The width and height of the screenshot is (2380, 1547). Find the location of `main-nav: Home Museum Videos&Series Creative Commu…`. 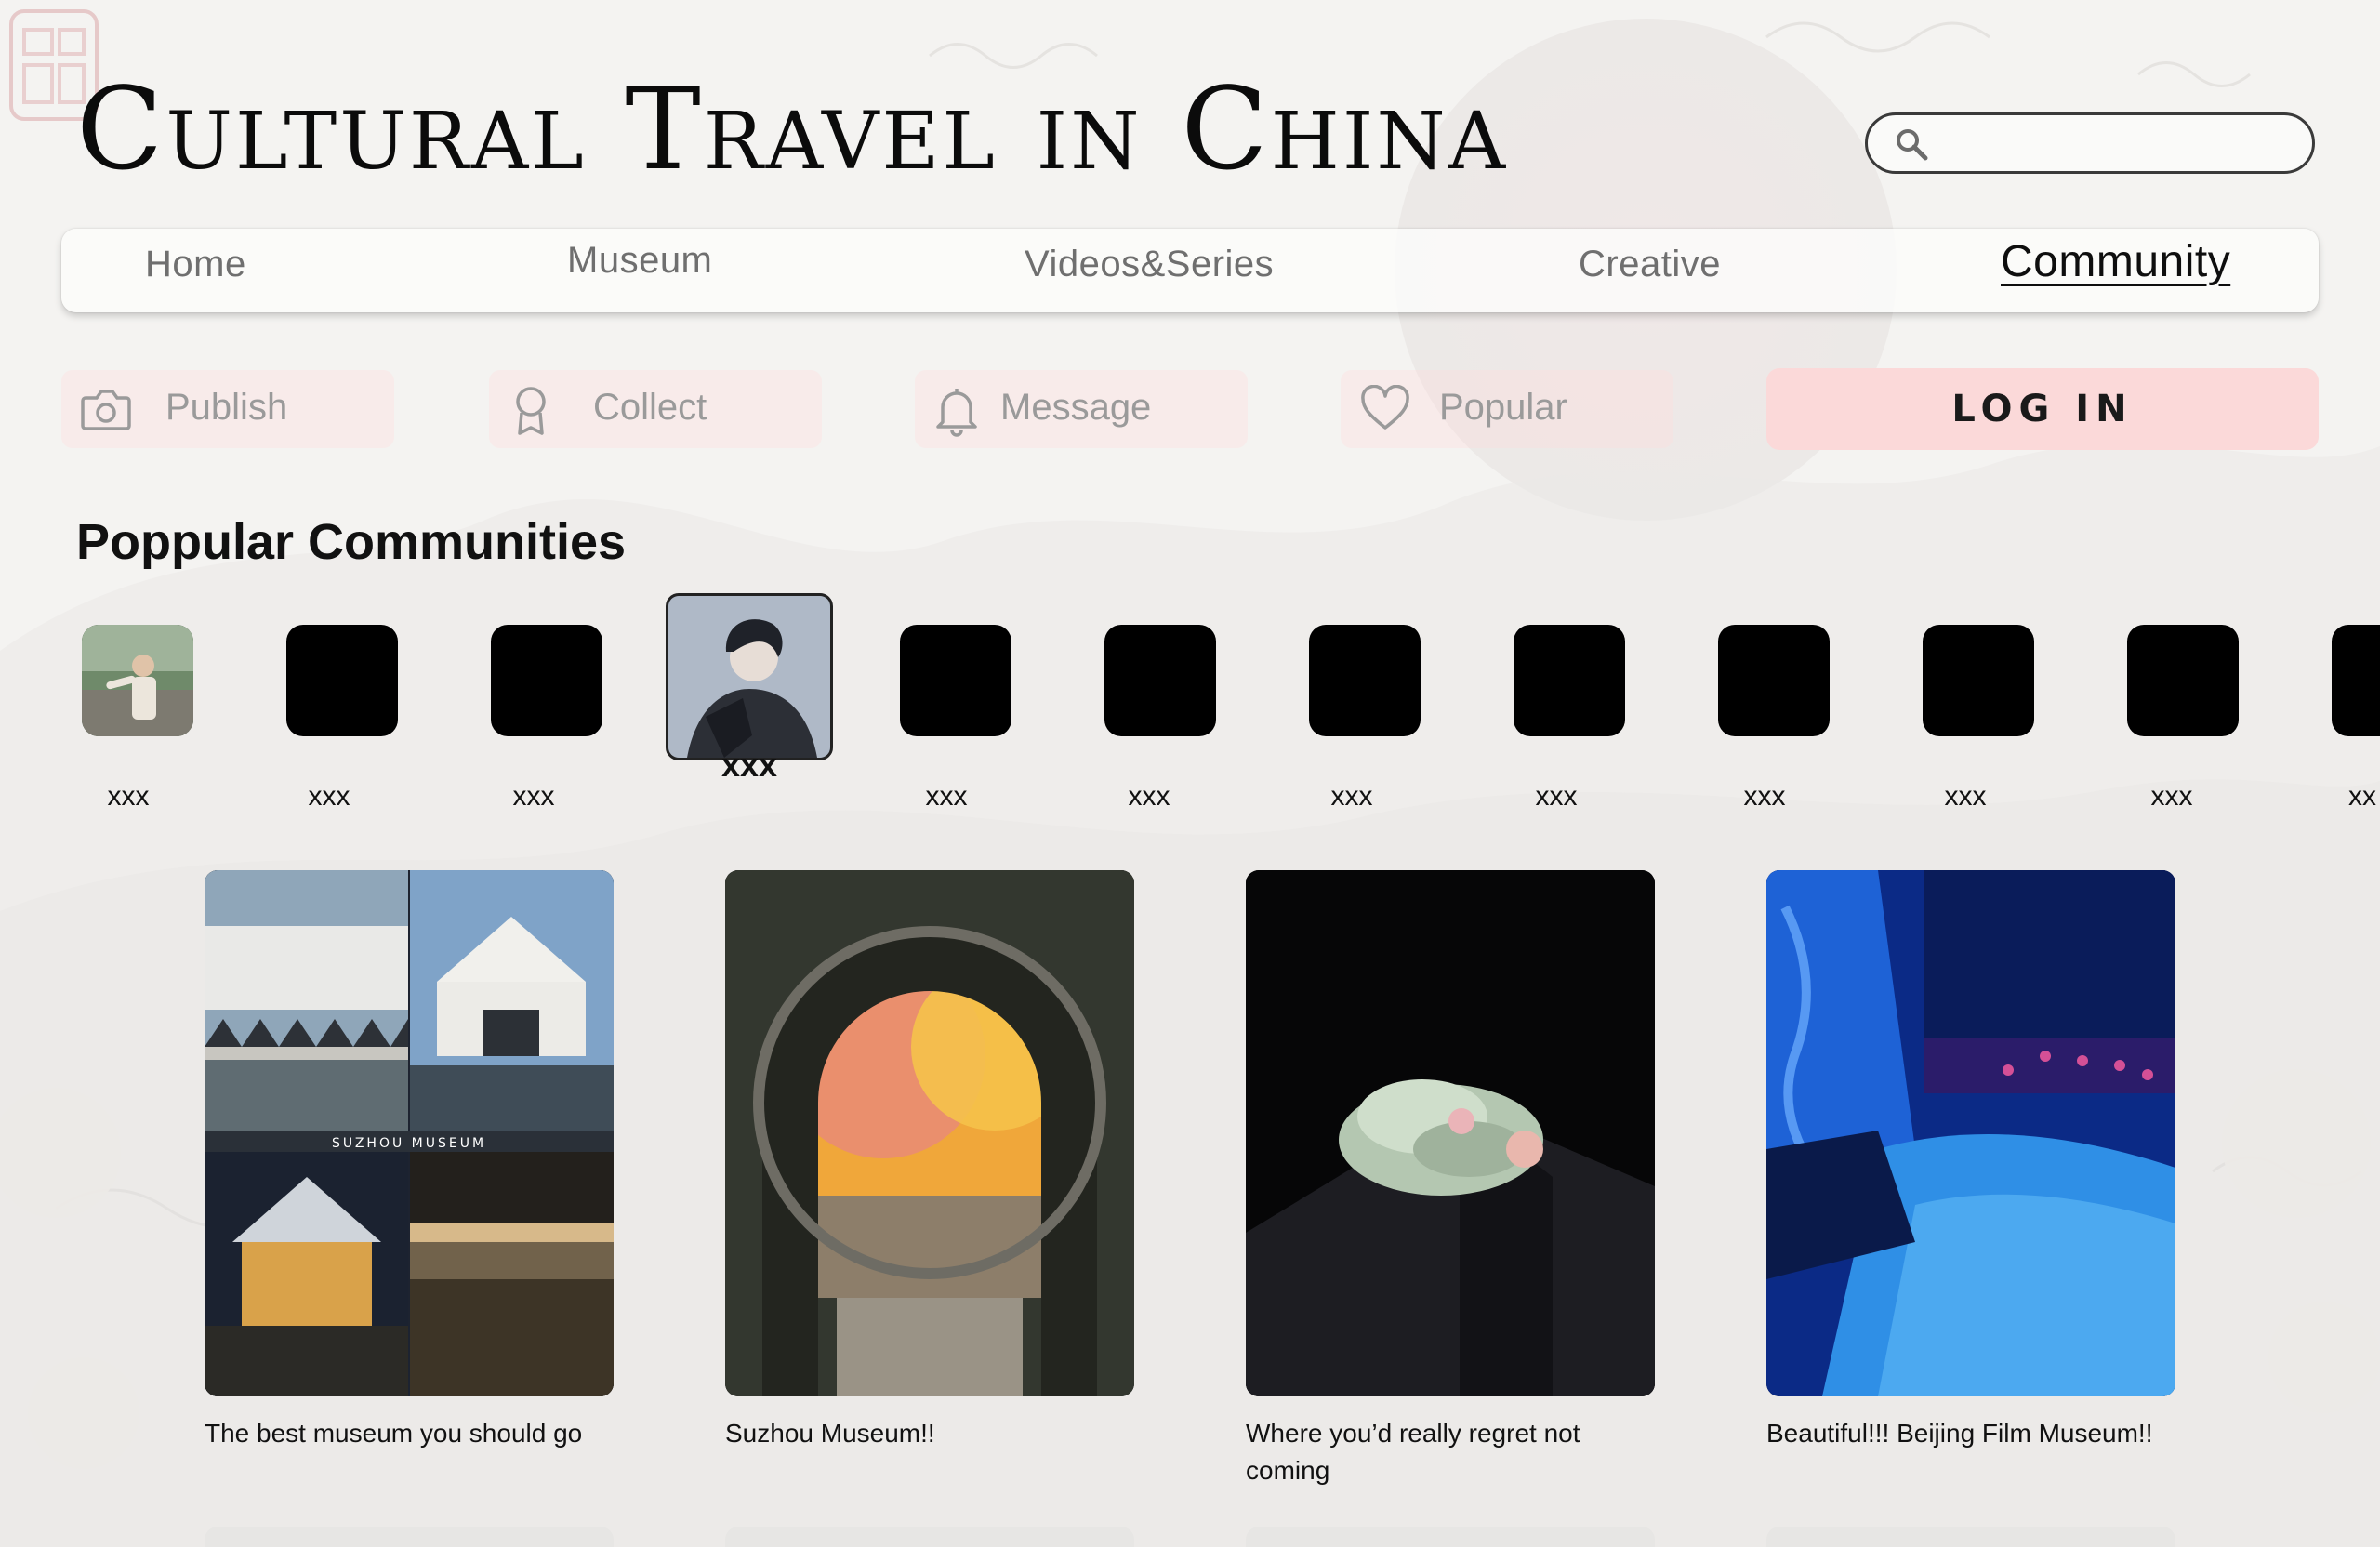

main-nav: Home Museum Videos&Series Creative Commu… is located at coordinates (1190, 270).